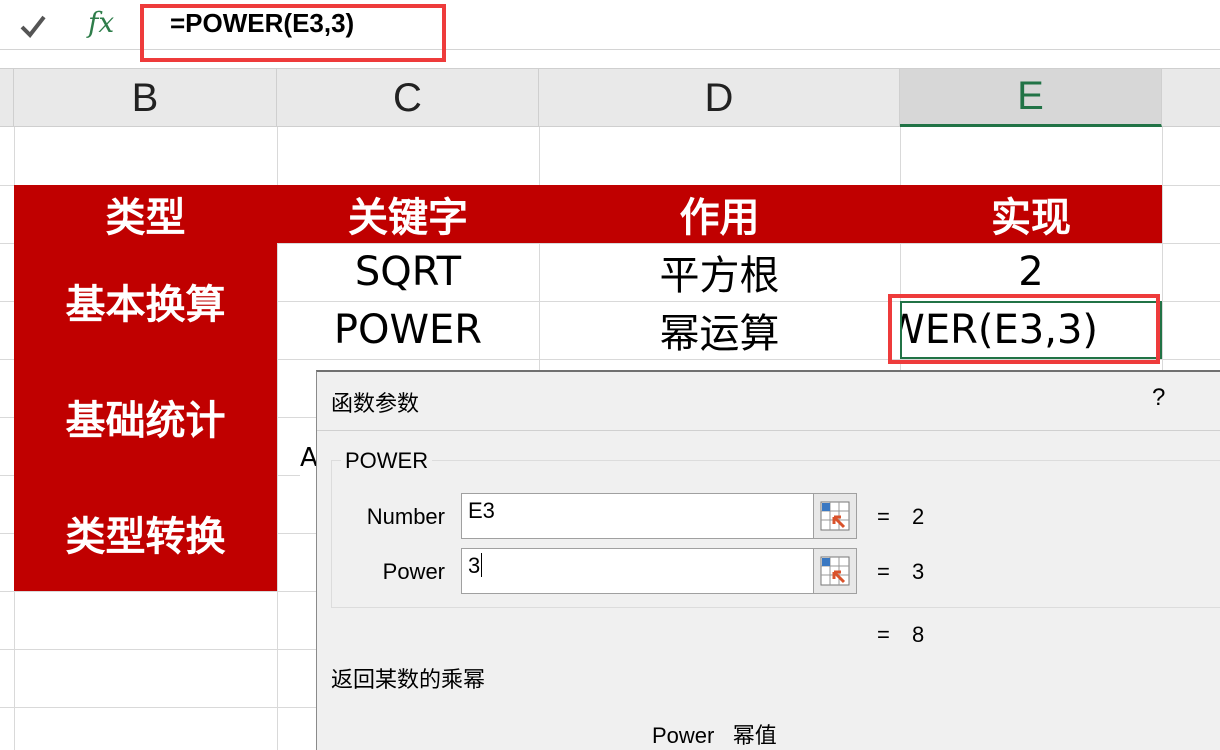 This screenshot has height=750, width=1220. Describe the element at coordinates (408, 214) in the screenshot. I see `header-cell-keyword: 关键字` at that location.